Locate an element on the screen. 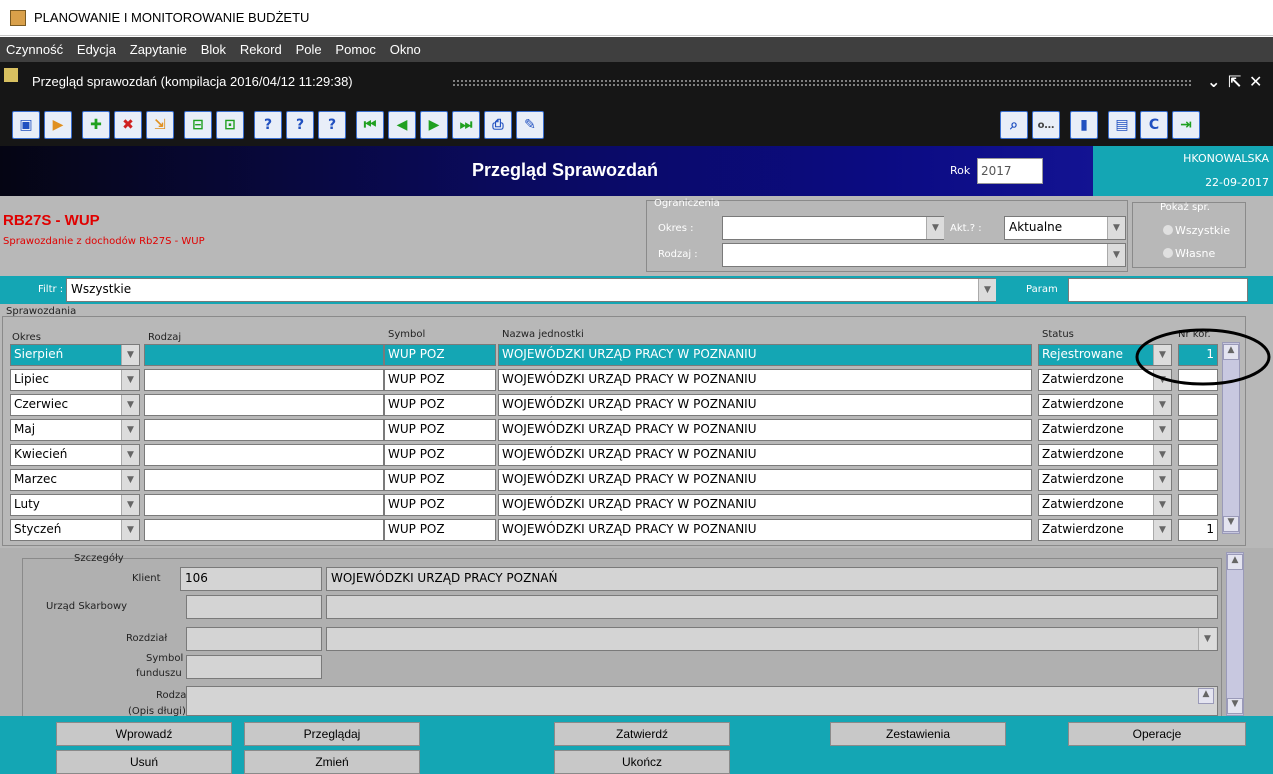  usun-button: Usuń is located at coordinates (144, 762).